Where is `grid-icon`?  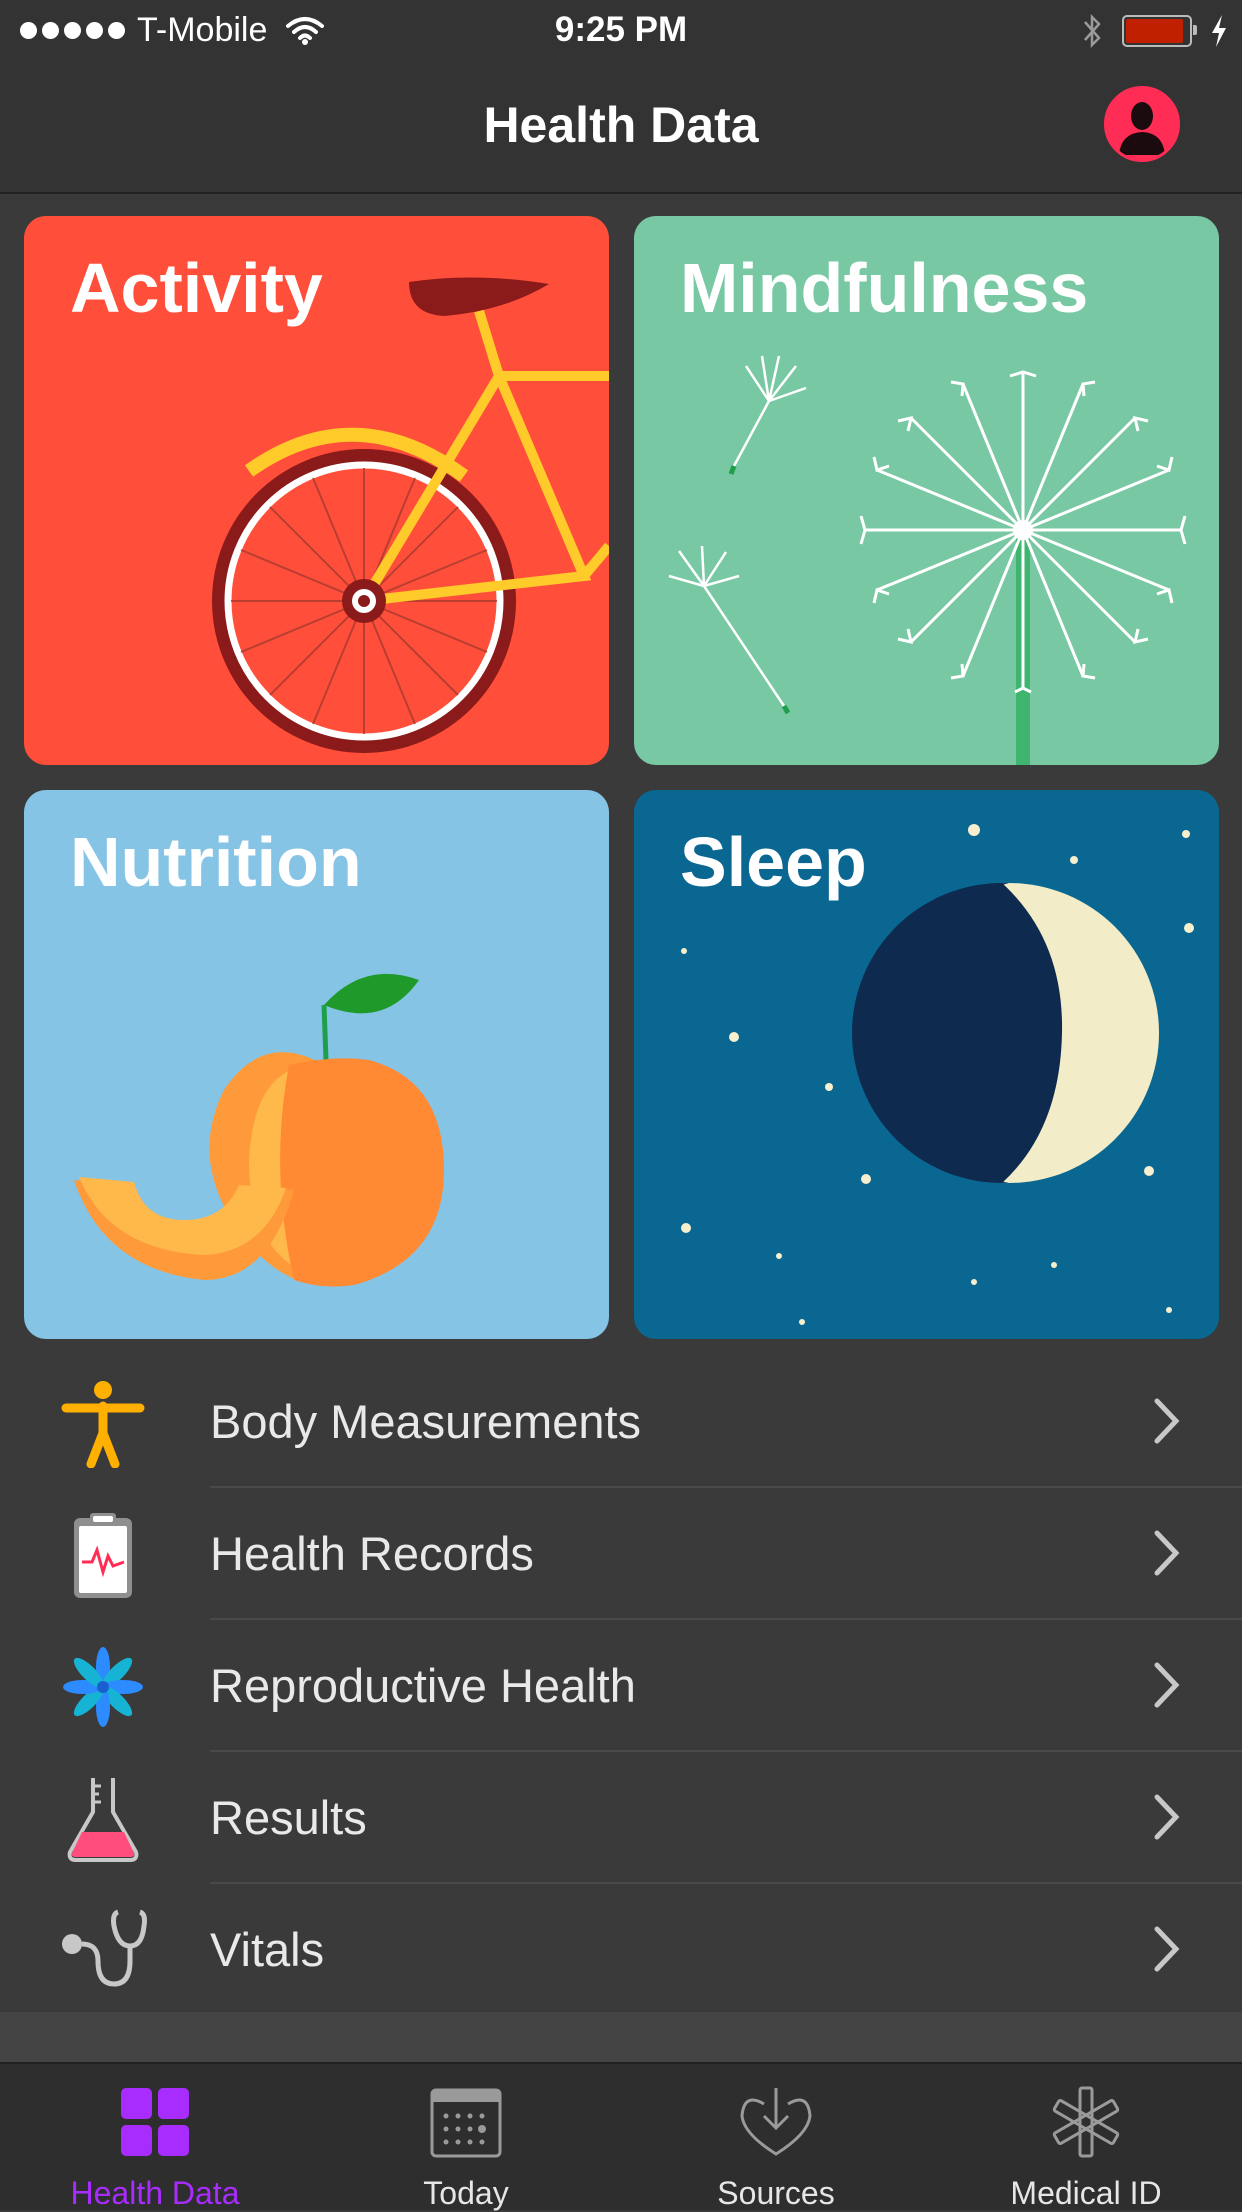
grid-icon is located at coordinates (155, 2122).